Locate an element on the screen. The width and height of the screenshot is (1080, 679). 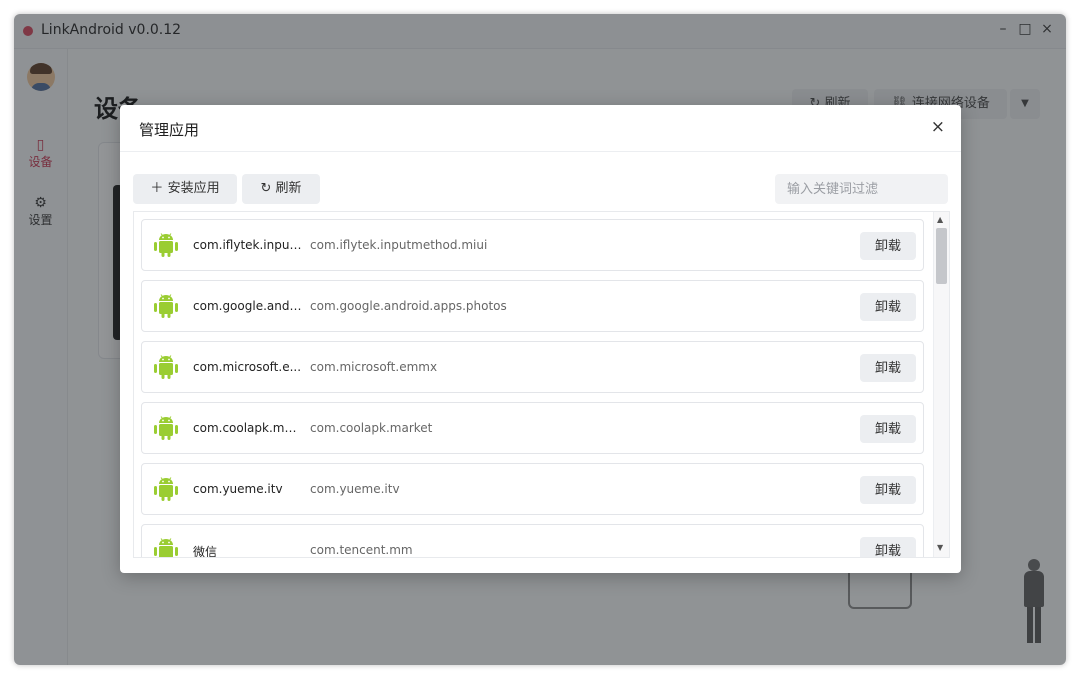
scrollbar: ▲ ▼ is located at coordinates (941, 384).